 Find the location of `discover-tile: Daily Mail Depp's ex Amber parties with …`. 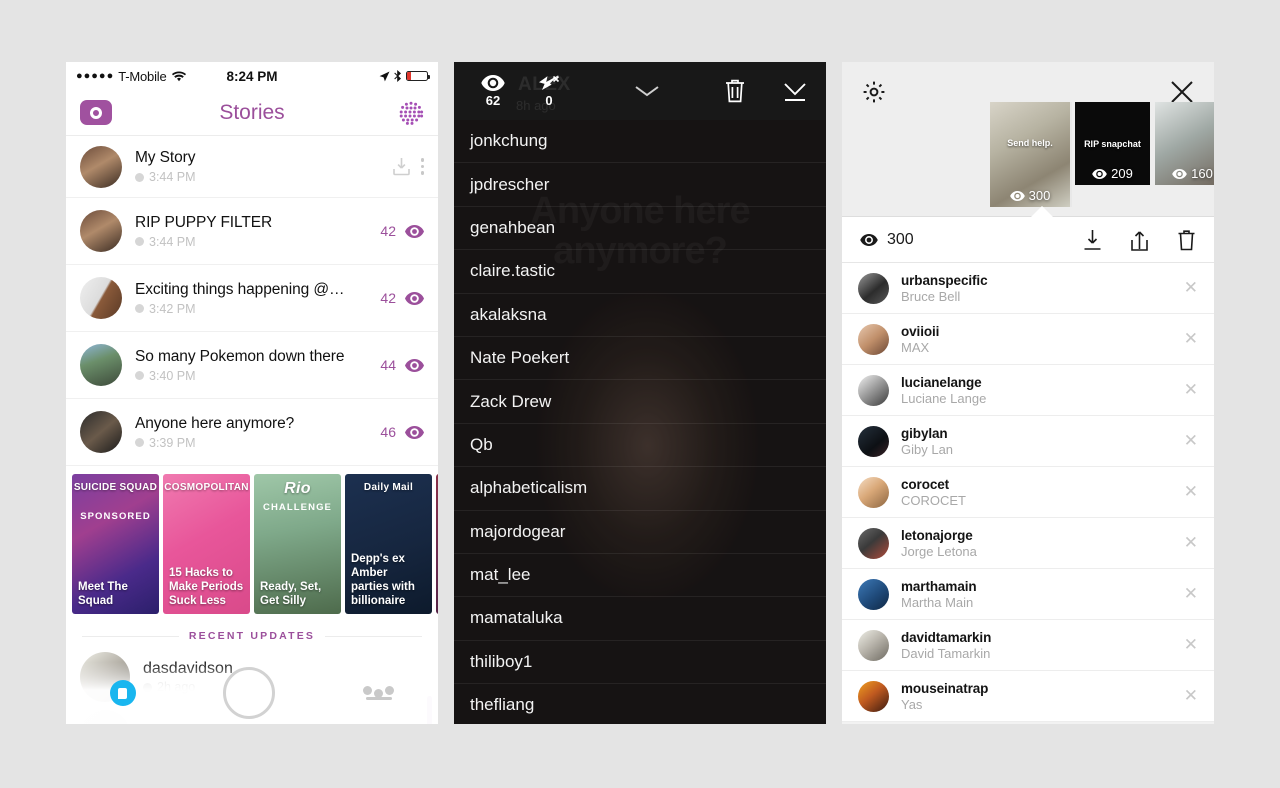

discover-tile: Daily Mail Depp's ex Amber parties with … is located at coordinates (388, 544).